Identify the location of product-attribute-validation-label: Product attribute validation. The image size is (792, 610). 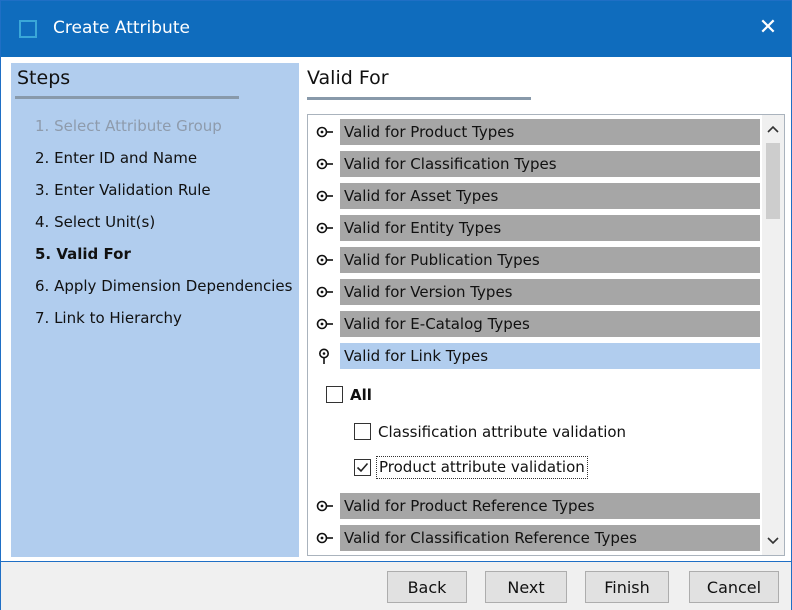
(482, 467).